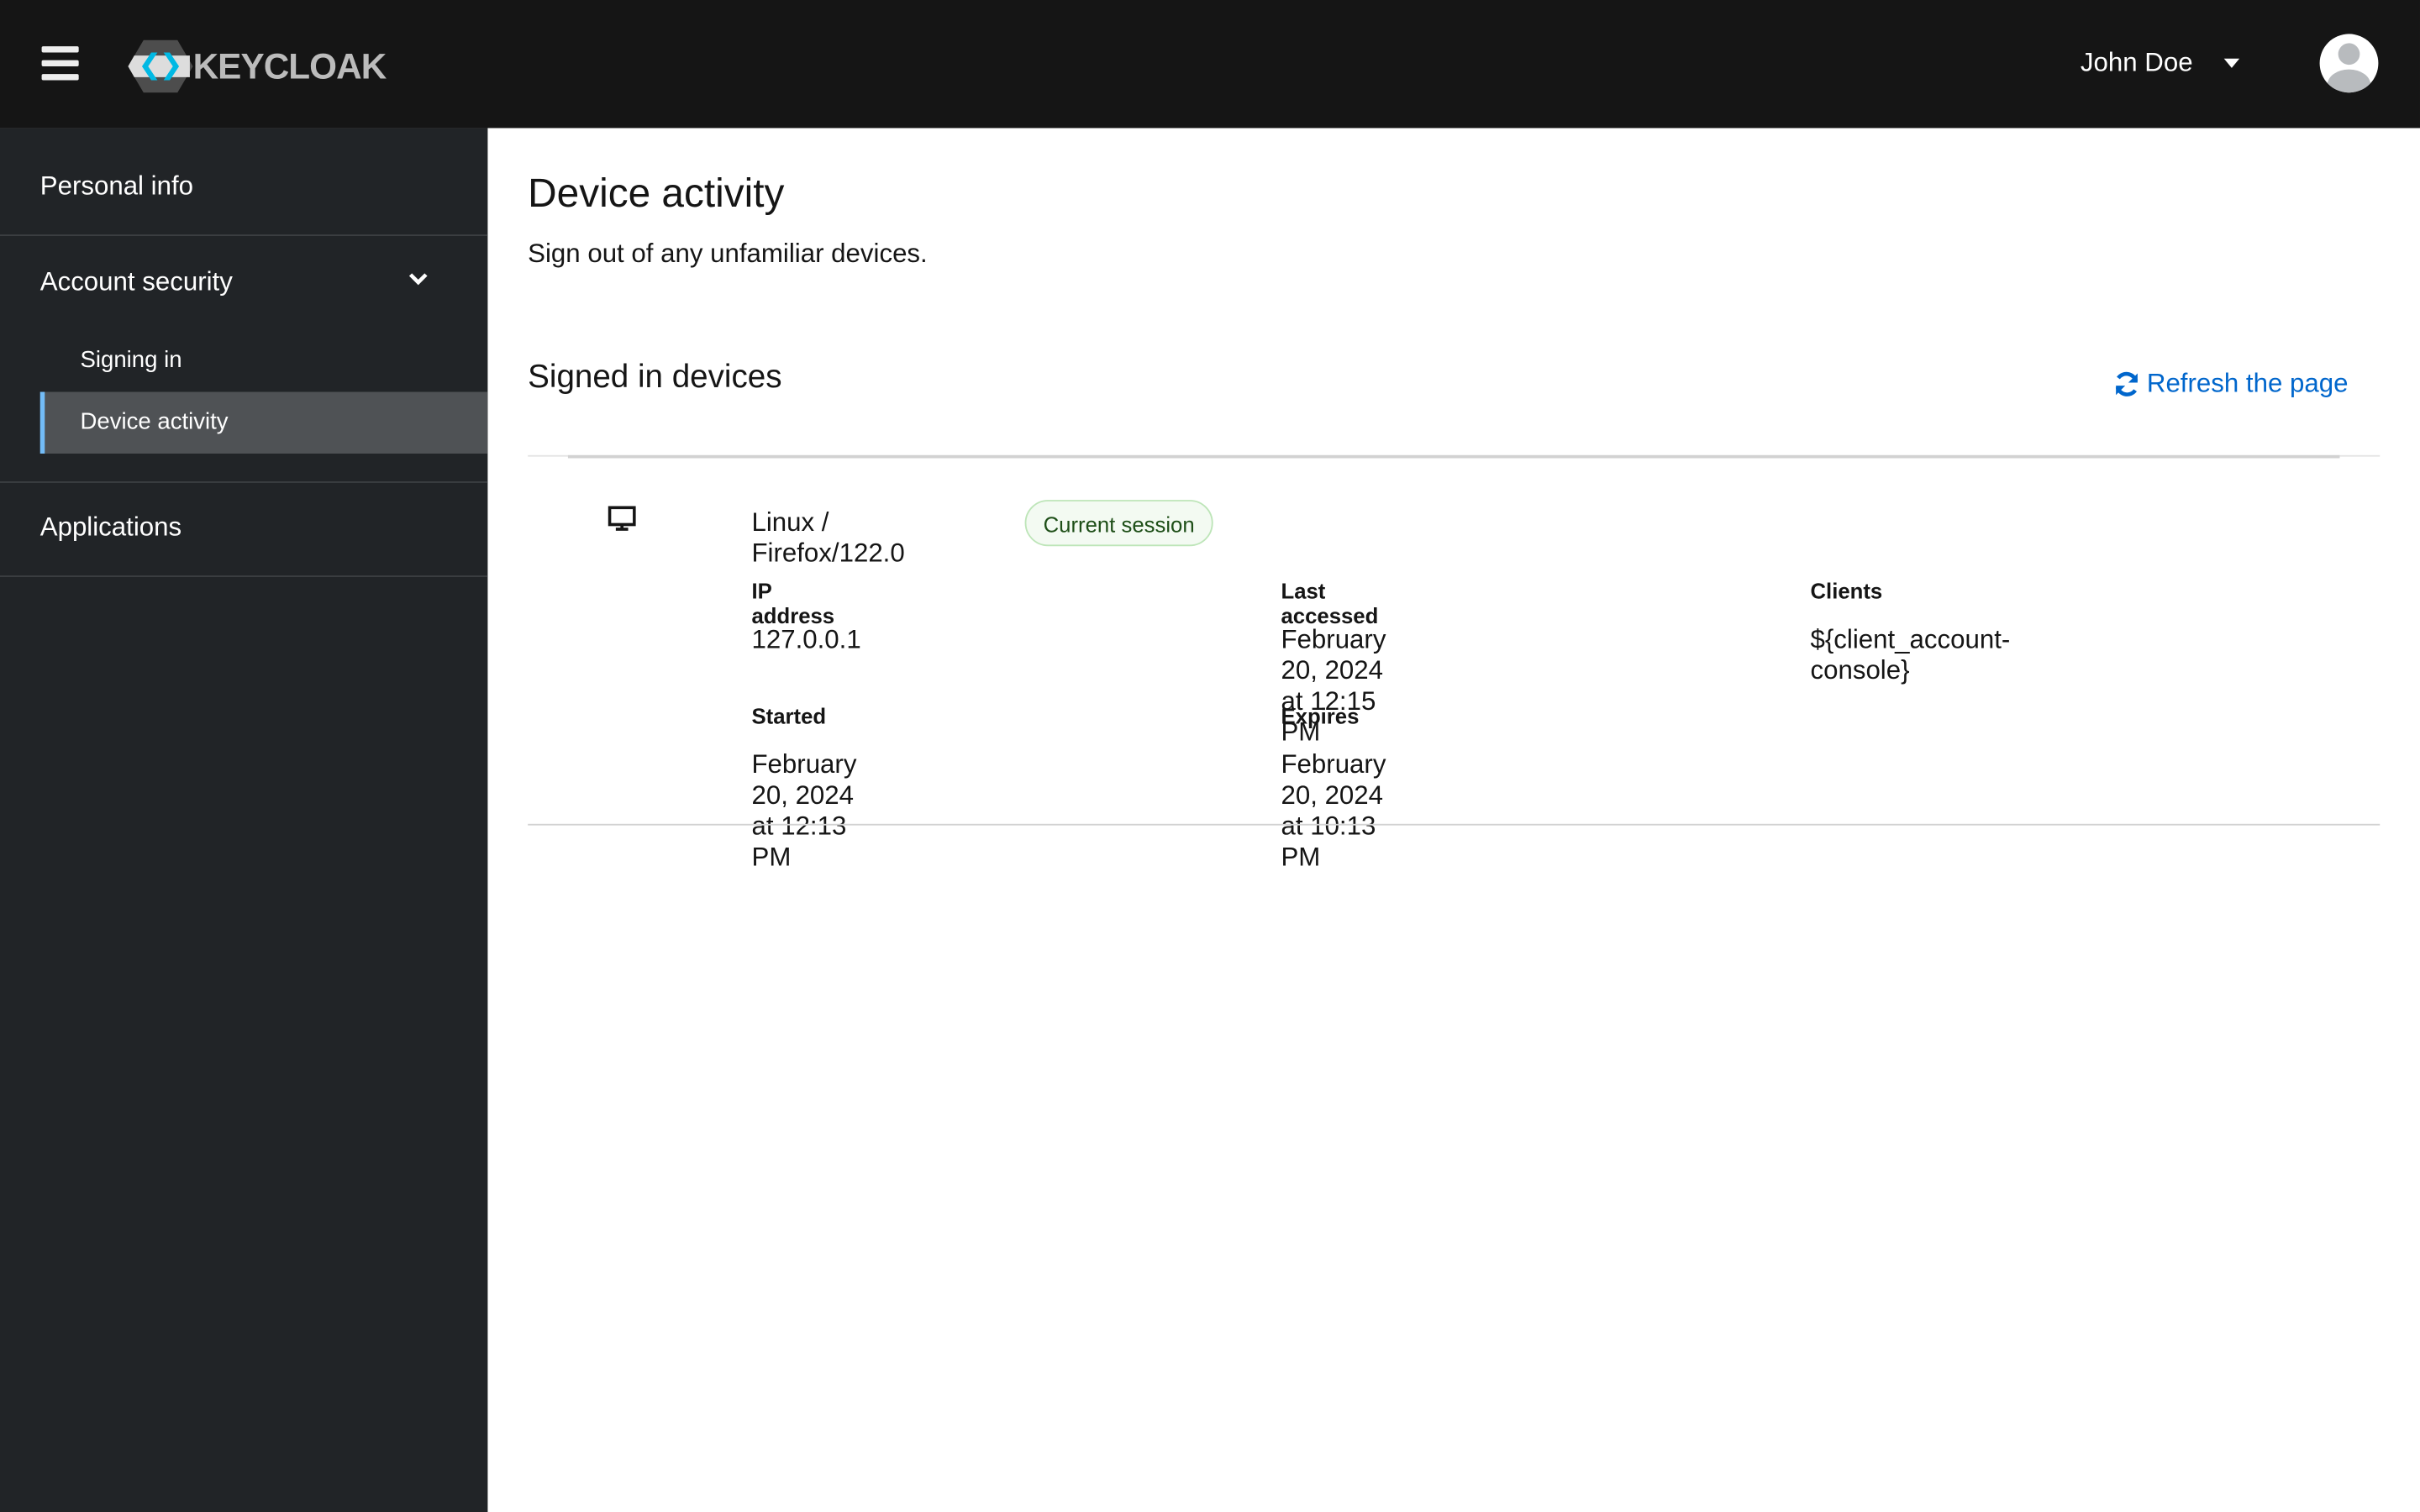  I want to click on device-name: Linux / Firefox/122.0, so click(828, 537).